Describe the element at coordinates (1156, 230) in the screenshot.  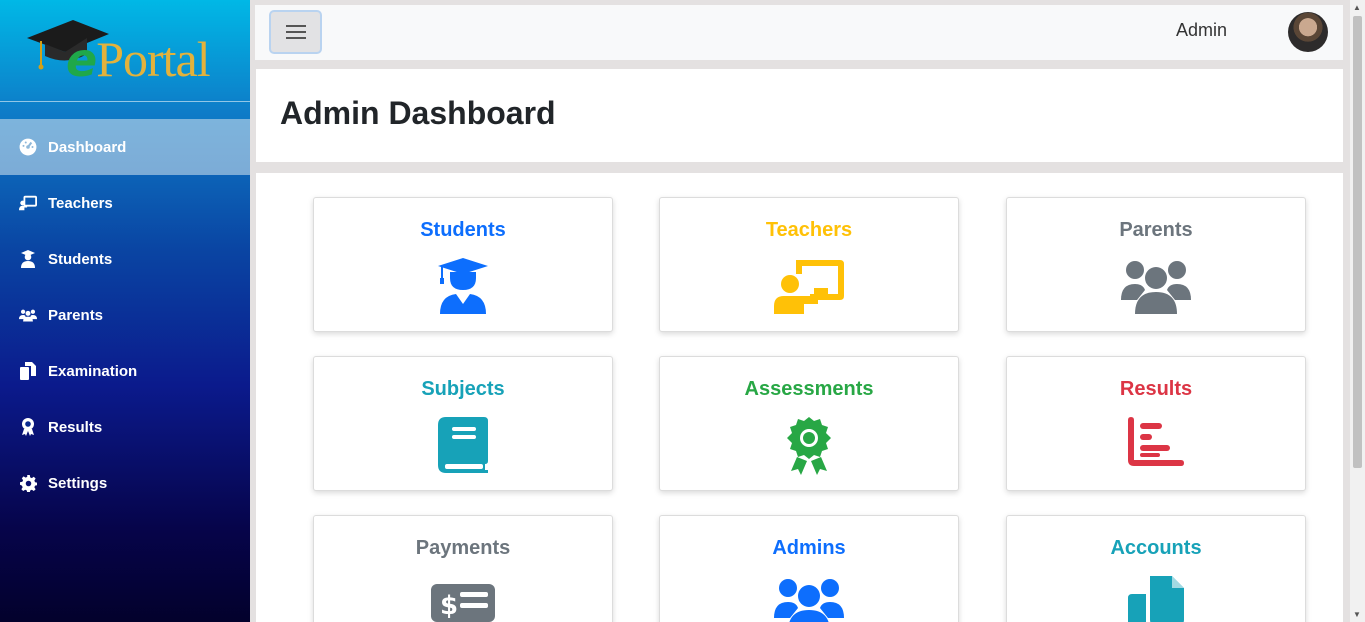
I see `card-label: Parents` at that location.